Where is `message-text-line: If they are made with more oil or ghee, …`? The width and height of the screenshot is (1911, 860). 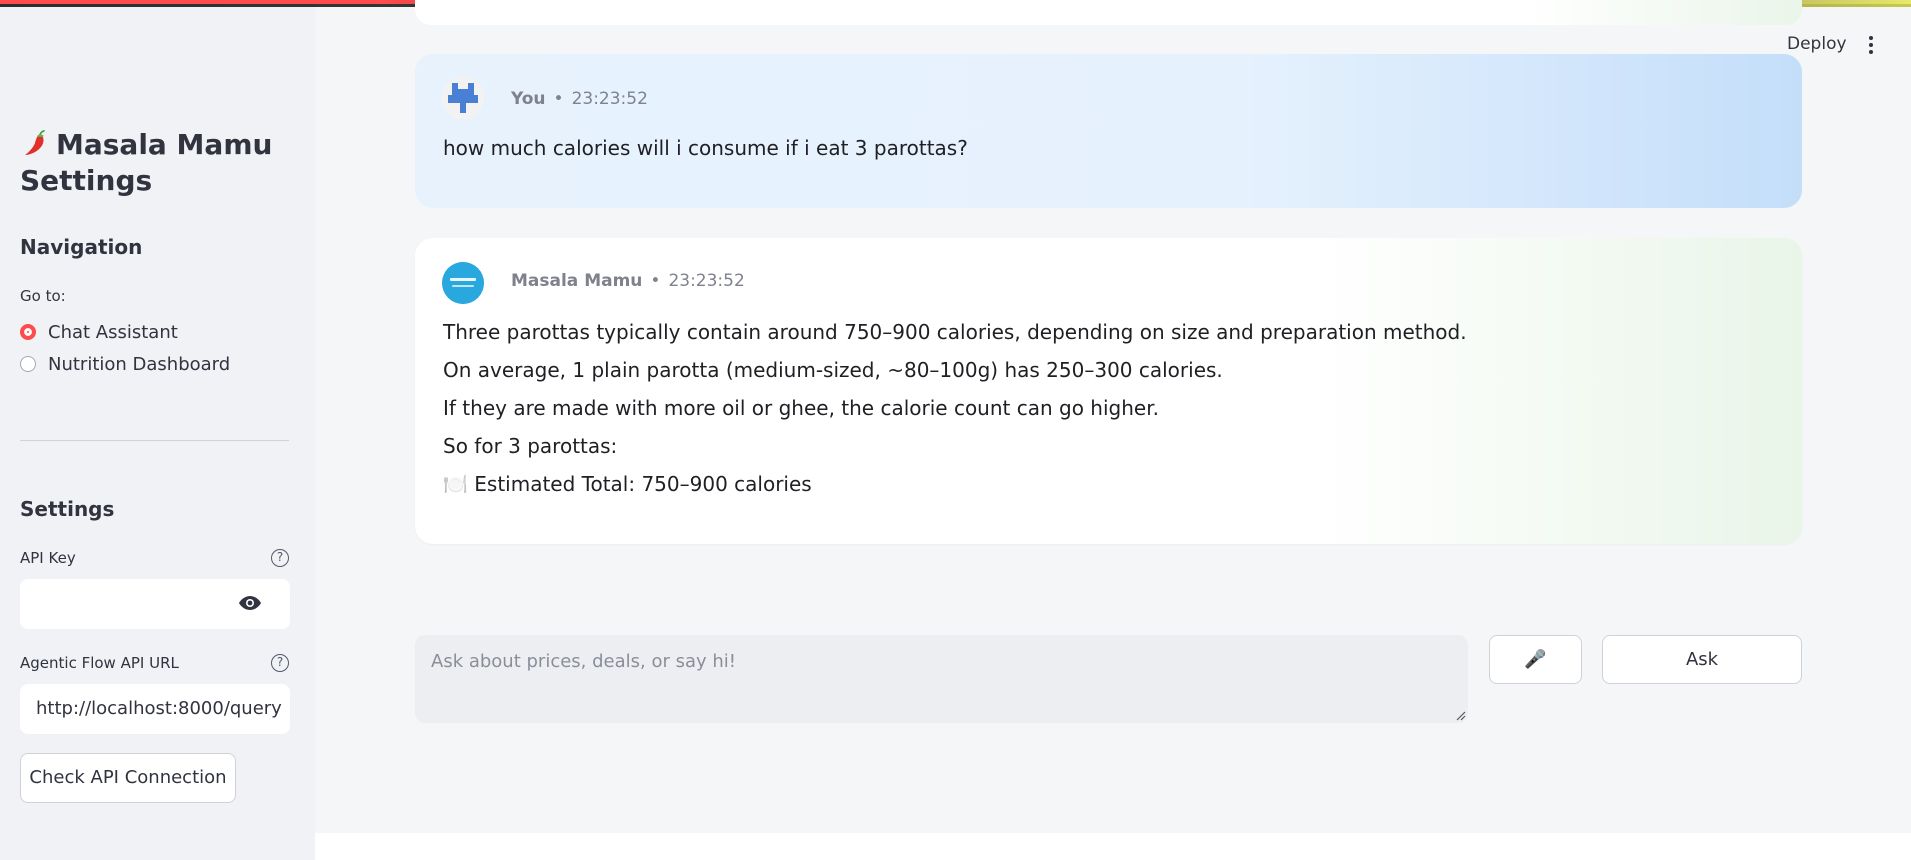 message-text-line: If they are made with more oil or ghee, … is located at coordinates (801, 408).